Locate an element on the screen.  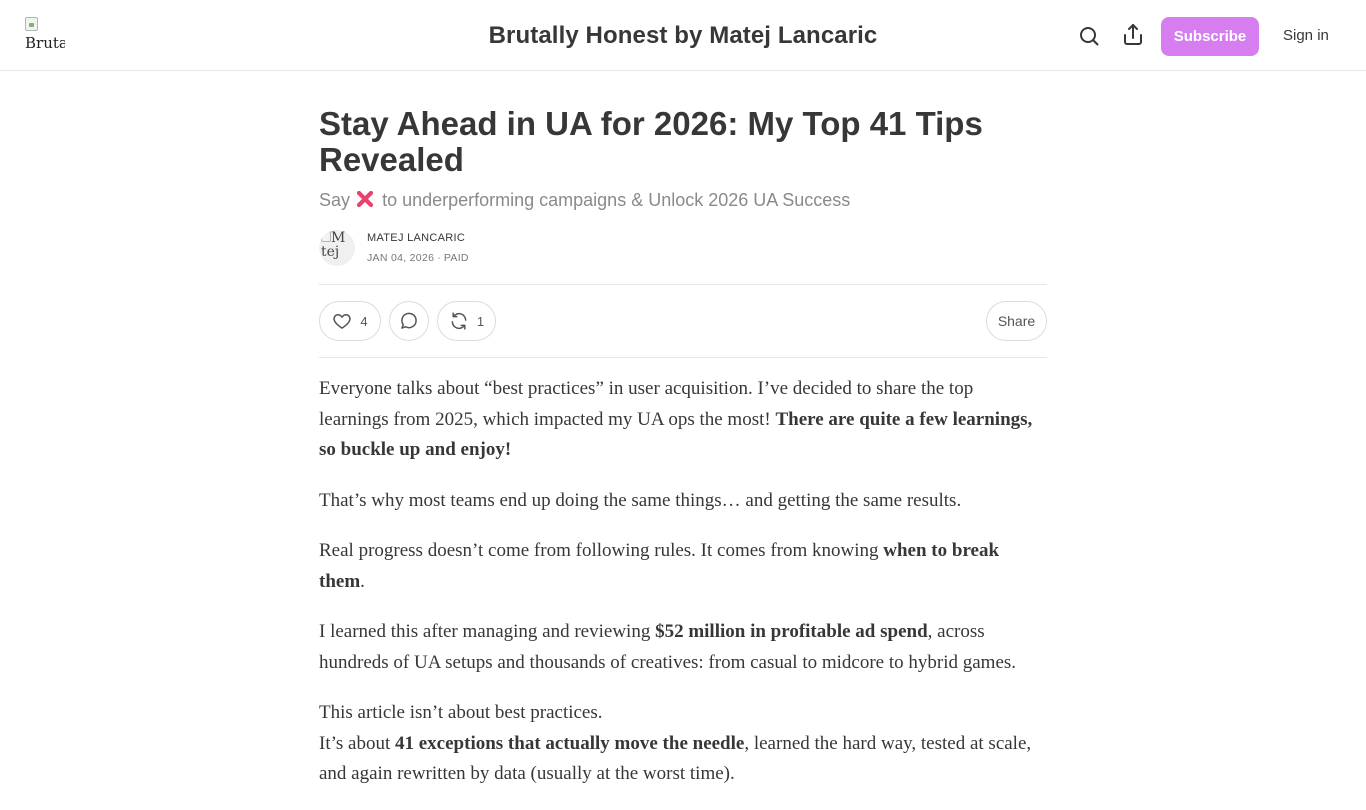
subscribe-button: Subscribe is located at coordinates (1210, 36).